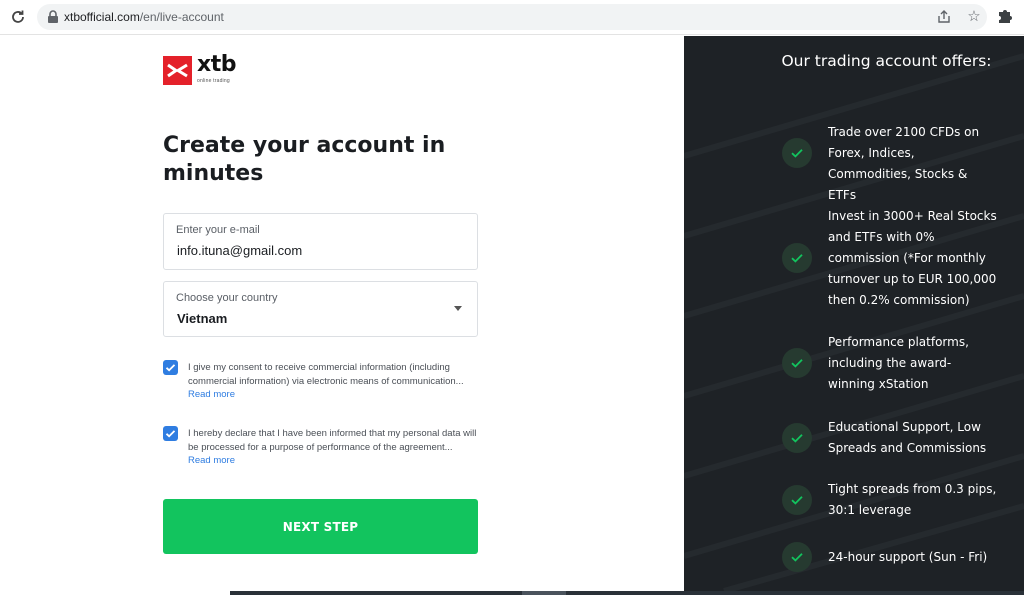  What do you see at coordinates (218, 230) in the screenshot?
I see `email-field-label: Enter your e-mail` at bounding box center [218, 230].